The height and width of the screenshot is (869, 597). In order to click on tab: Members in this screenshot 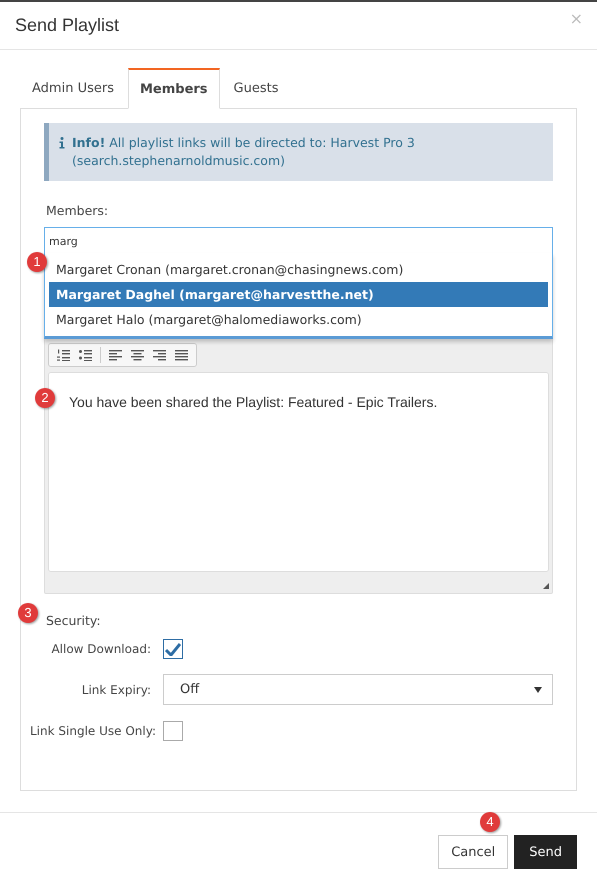, I will do `click(174, 88)`.